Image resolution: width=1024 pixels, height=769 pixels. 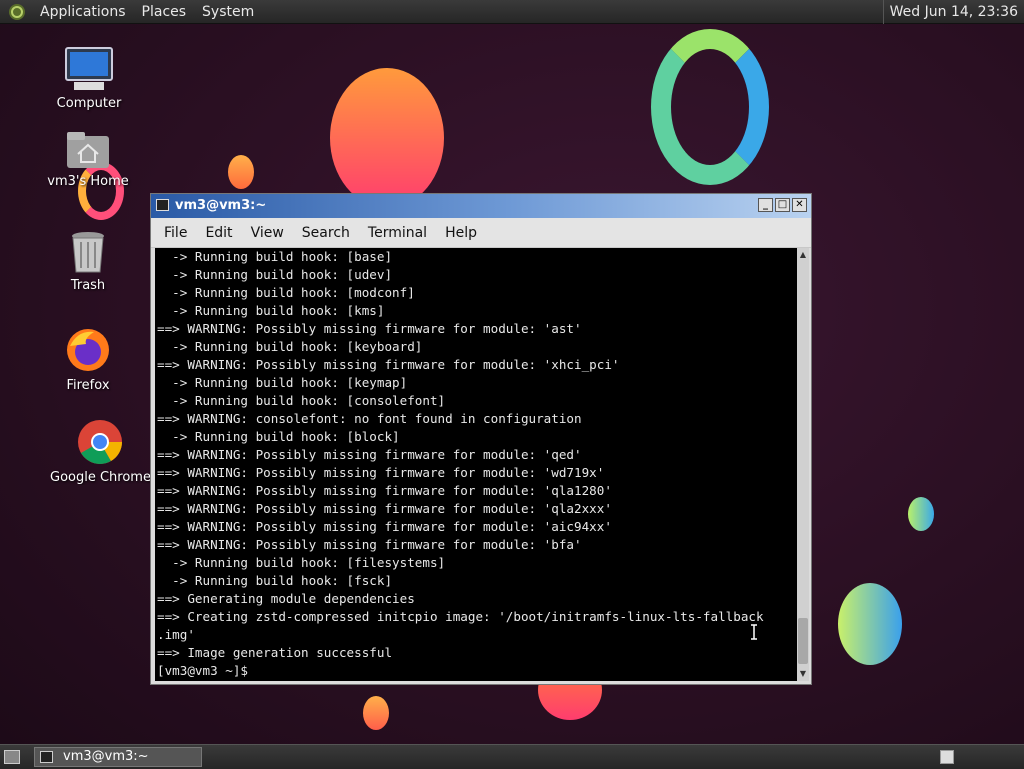 I want to click on distro-logo-icon, so click(x=17, y=12).